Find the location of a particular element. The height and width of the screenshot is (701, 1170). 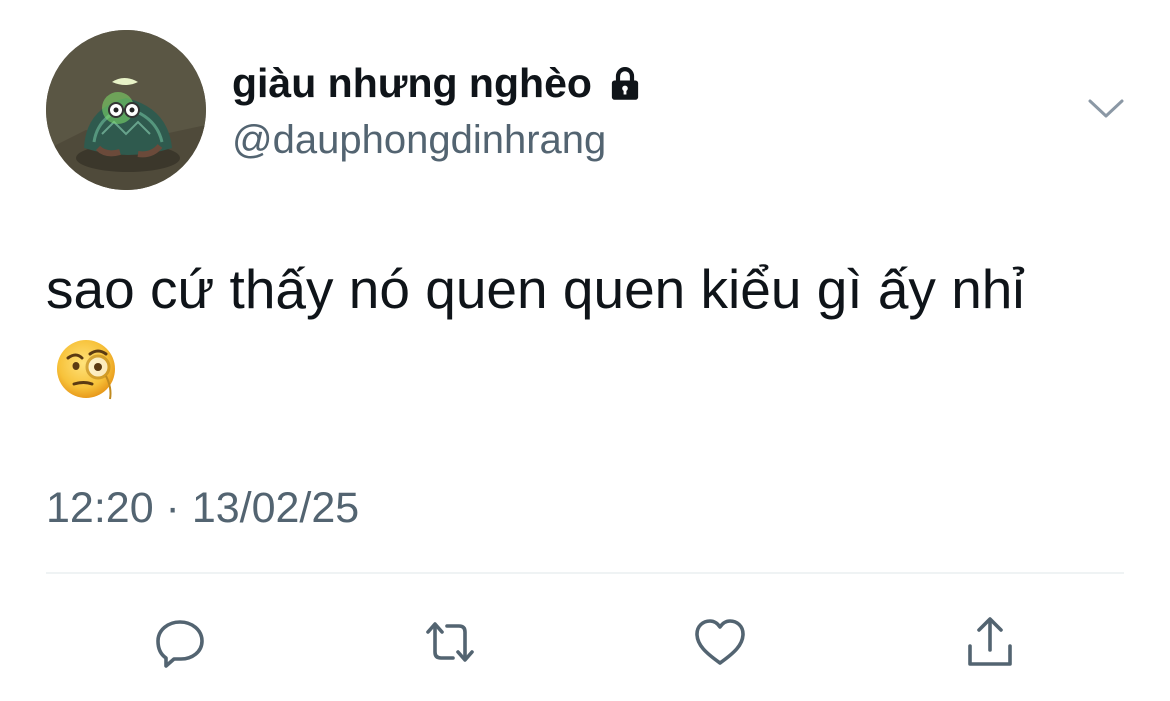

reply-icon is located at coordinates (180, 644).